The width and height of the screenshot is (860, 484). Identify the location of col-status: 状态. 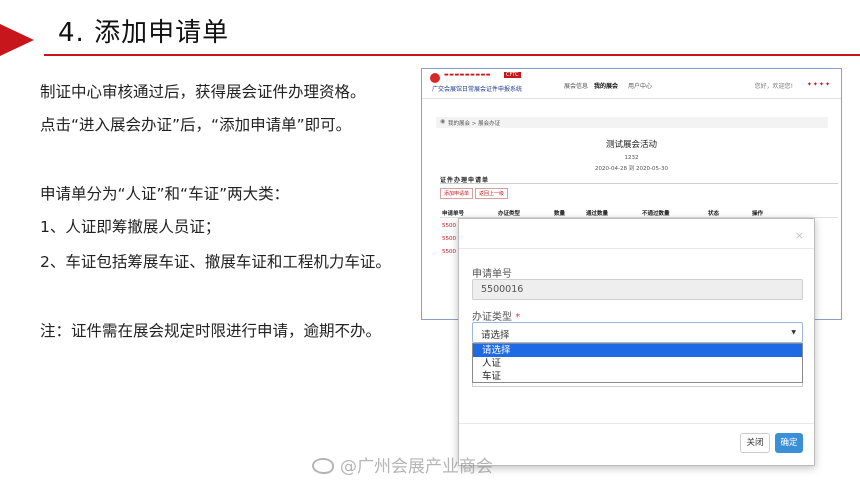
(714, 214).